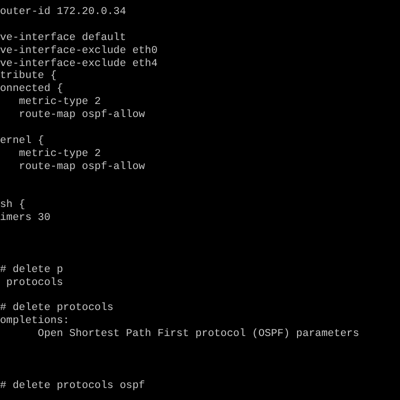 This screenshot has height=400, width=400. What do you see at coordinates (32, 89) in the screenshot?
I see `terminal-line: onnected {` at bounding box center [32, 89].